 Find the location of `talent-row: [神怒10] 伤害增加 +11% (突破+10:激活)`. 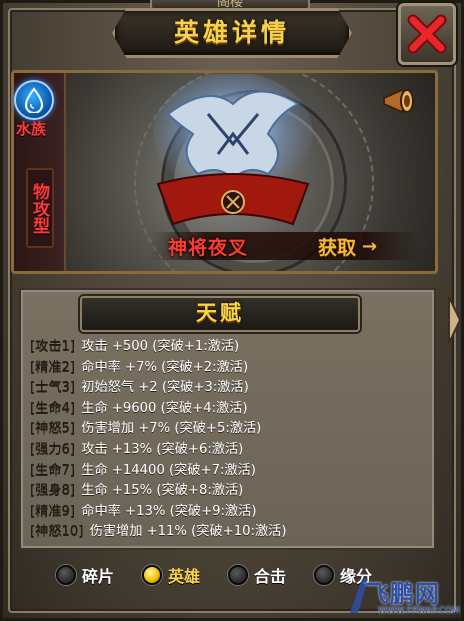

talent-row: [神怒10] 伤害增加 +11% (突破+10:激活) is located at coordinates (230, 532).